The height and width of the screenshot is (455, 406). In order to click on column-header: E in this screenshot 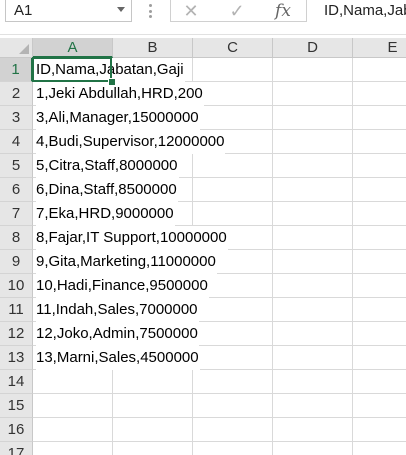, I will do `click(379, 48)`.